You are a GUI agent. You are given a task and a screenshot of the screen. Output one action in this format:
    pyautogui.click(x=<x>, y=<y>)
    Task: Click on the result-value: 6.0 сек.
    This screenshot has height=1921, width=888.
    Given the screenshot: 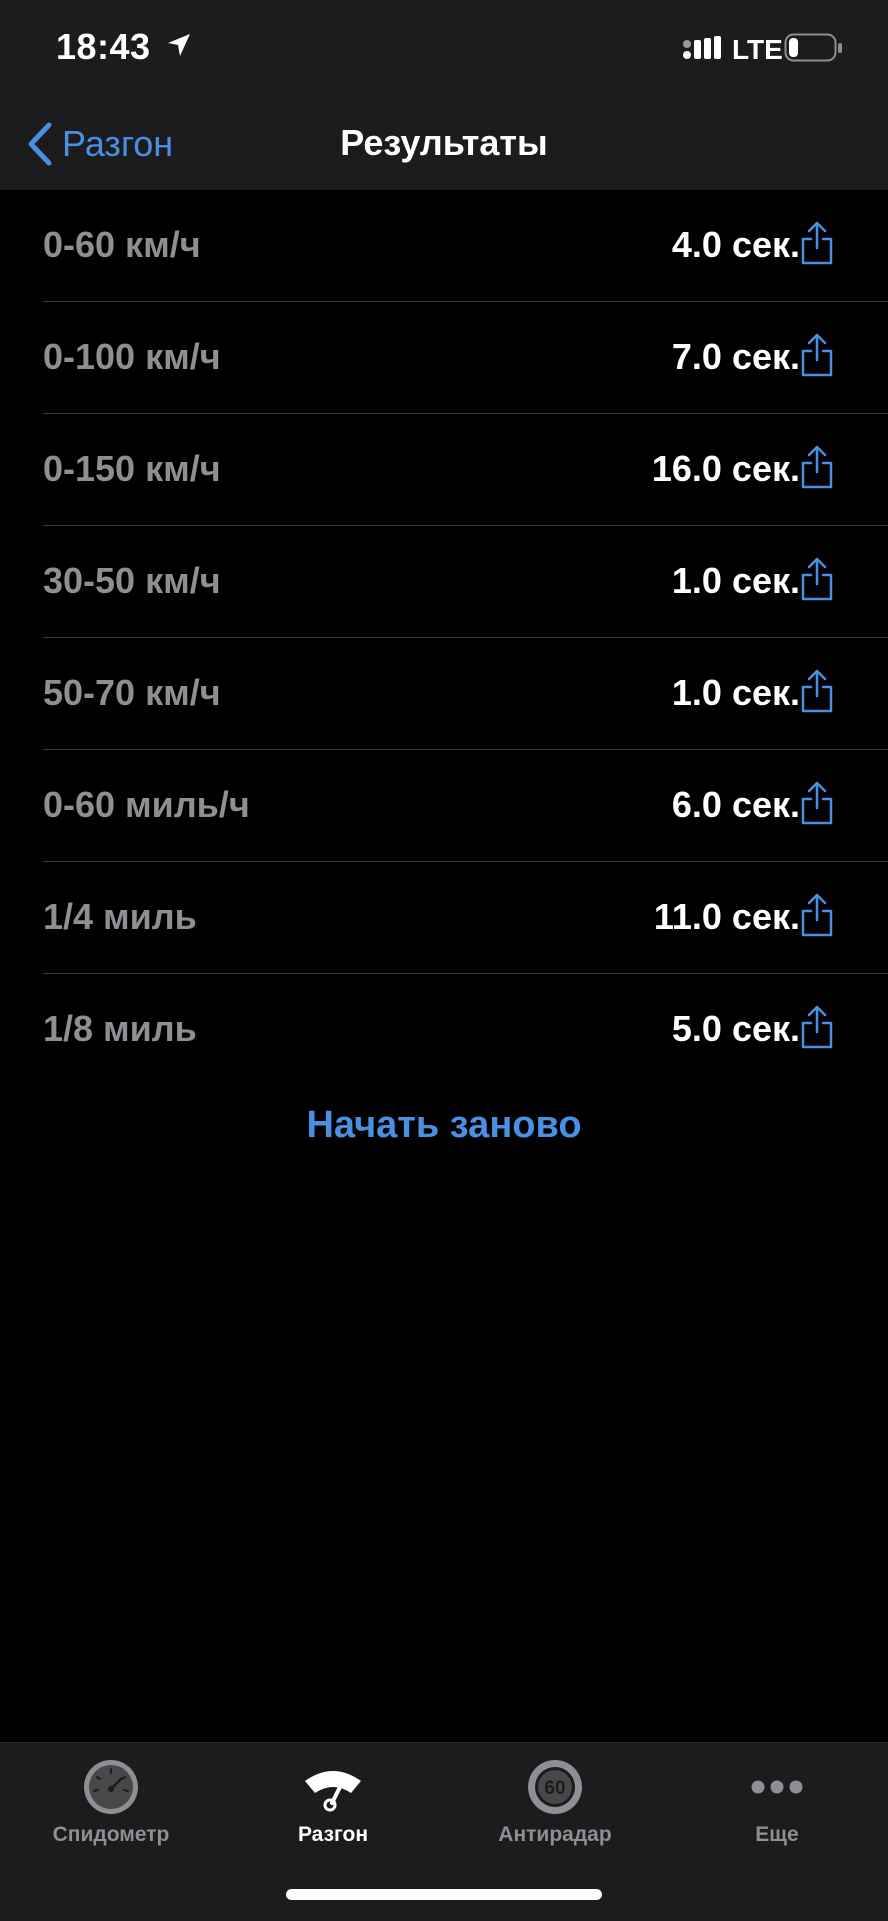 What is the action you would take?
    pyautogui.click(x=735, y=804)
    